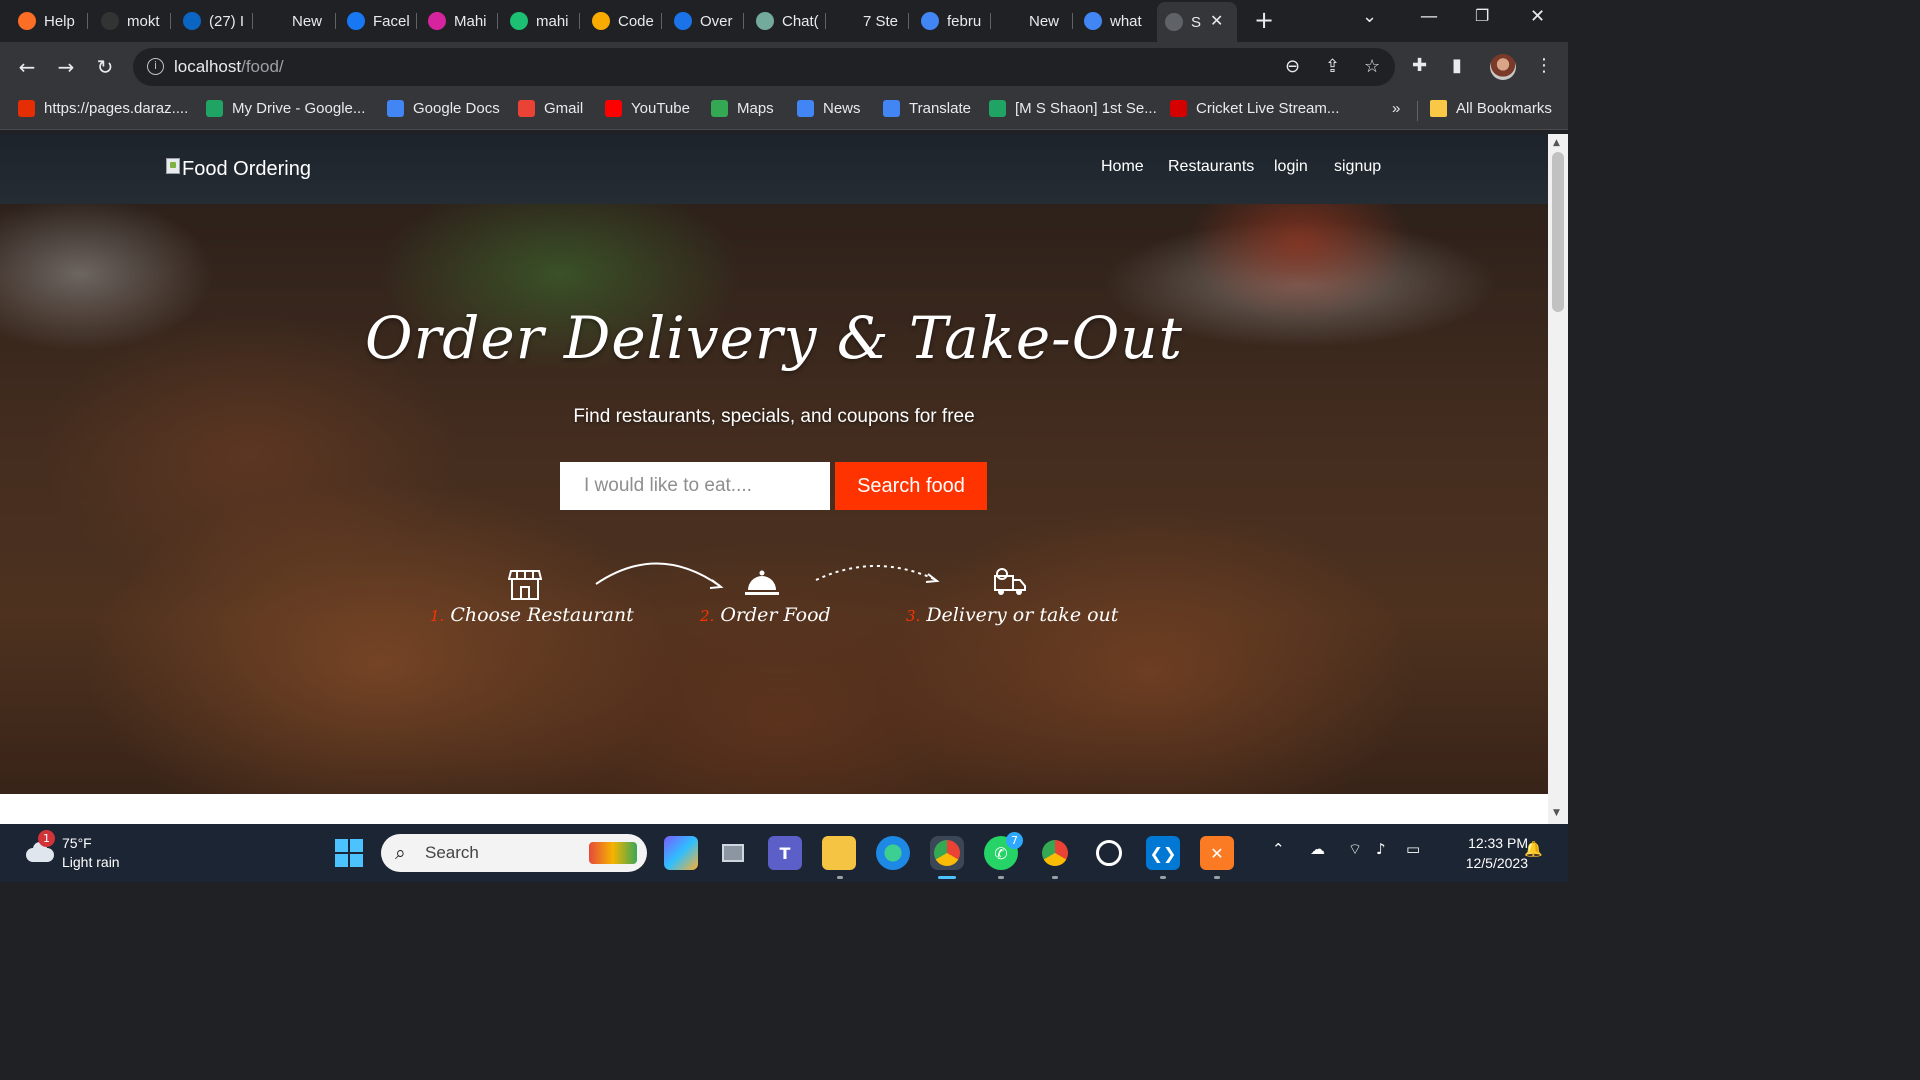 This screenshot has height=1080, width=1920. Describe the element at coordinates (1558, 232) in the screenshot. I see `scrollbar-thumb` at that location.